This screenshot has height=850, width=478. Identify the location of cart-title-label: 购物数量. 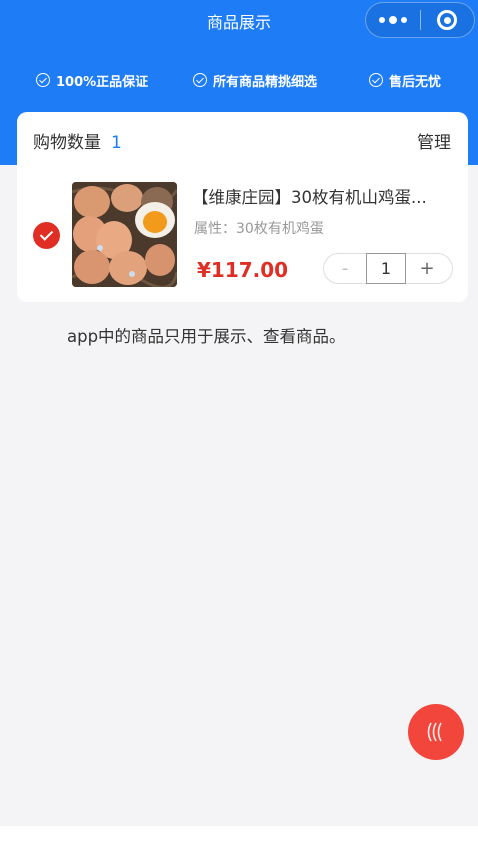
(67, 143).